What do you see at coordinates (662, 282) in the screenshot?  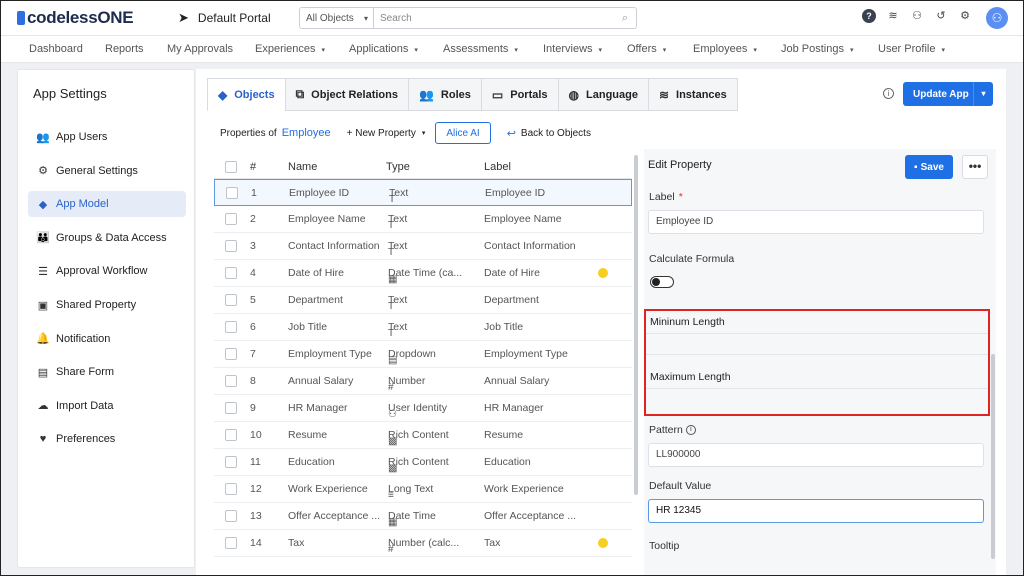 I see `calculate-formula-toggle` at bounding box center [662, 282].